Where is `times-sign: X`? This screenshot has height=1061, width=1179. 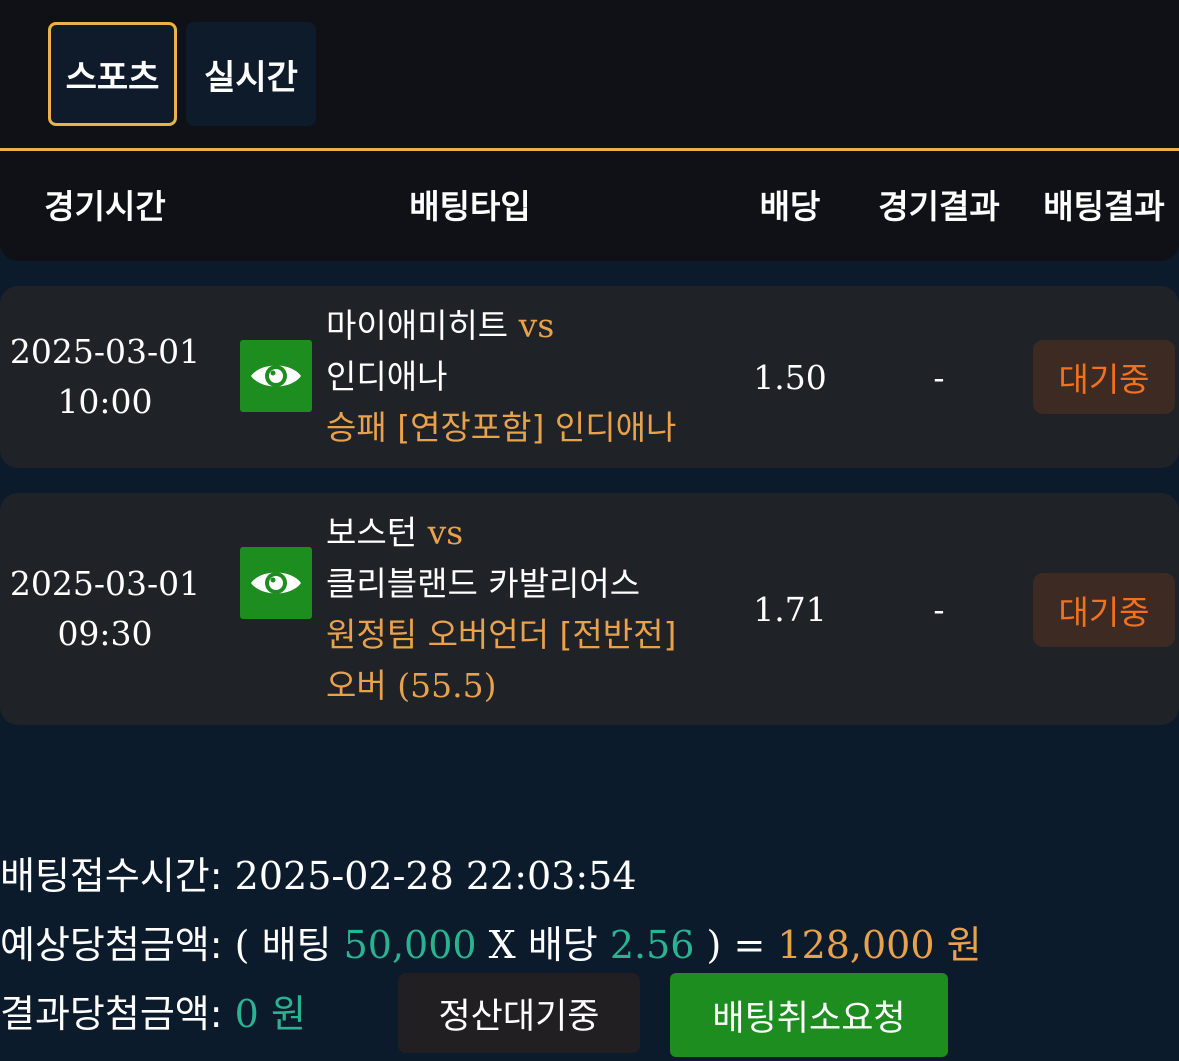
times-sign: X is located at coordinates (502, 945).